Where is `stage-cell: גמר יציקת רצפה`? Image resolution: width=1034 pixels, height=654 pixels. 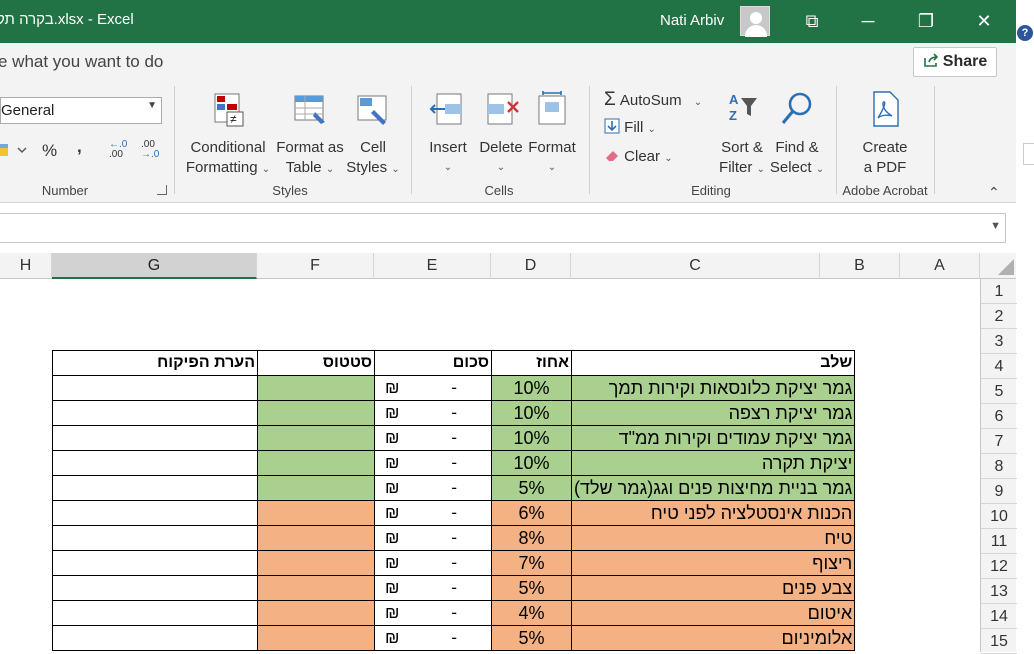
stage-cell: גמר יציקת רצפה is located at coordinates (713, 413).